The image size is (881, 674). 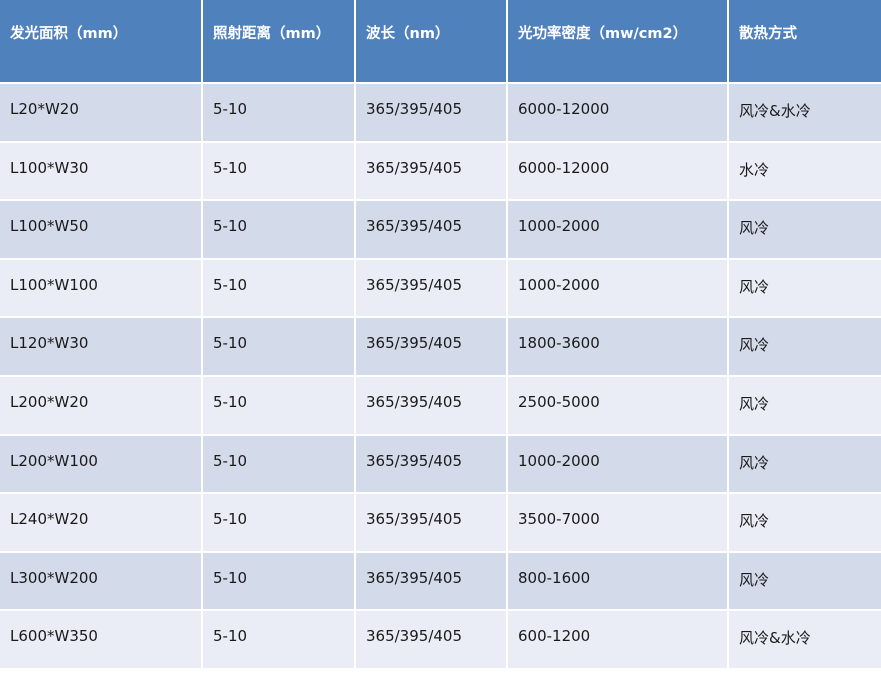 What do you see at coordinates (100, 172) in the screenshot?
I see `table-cell: L100*W30` at bounding box center [100, 172].